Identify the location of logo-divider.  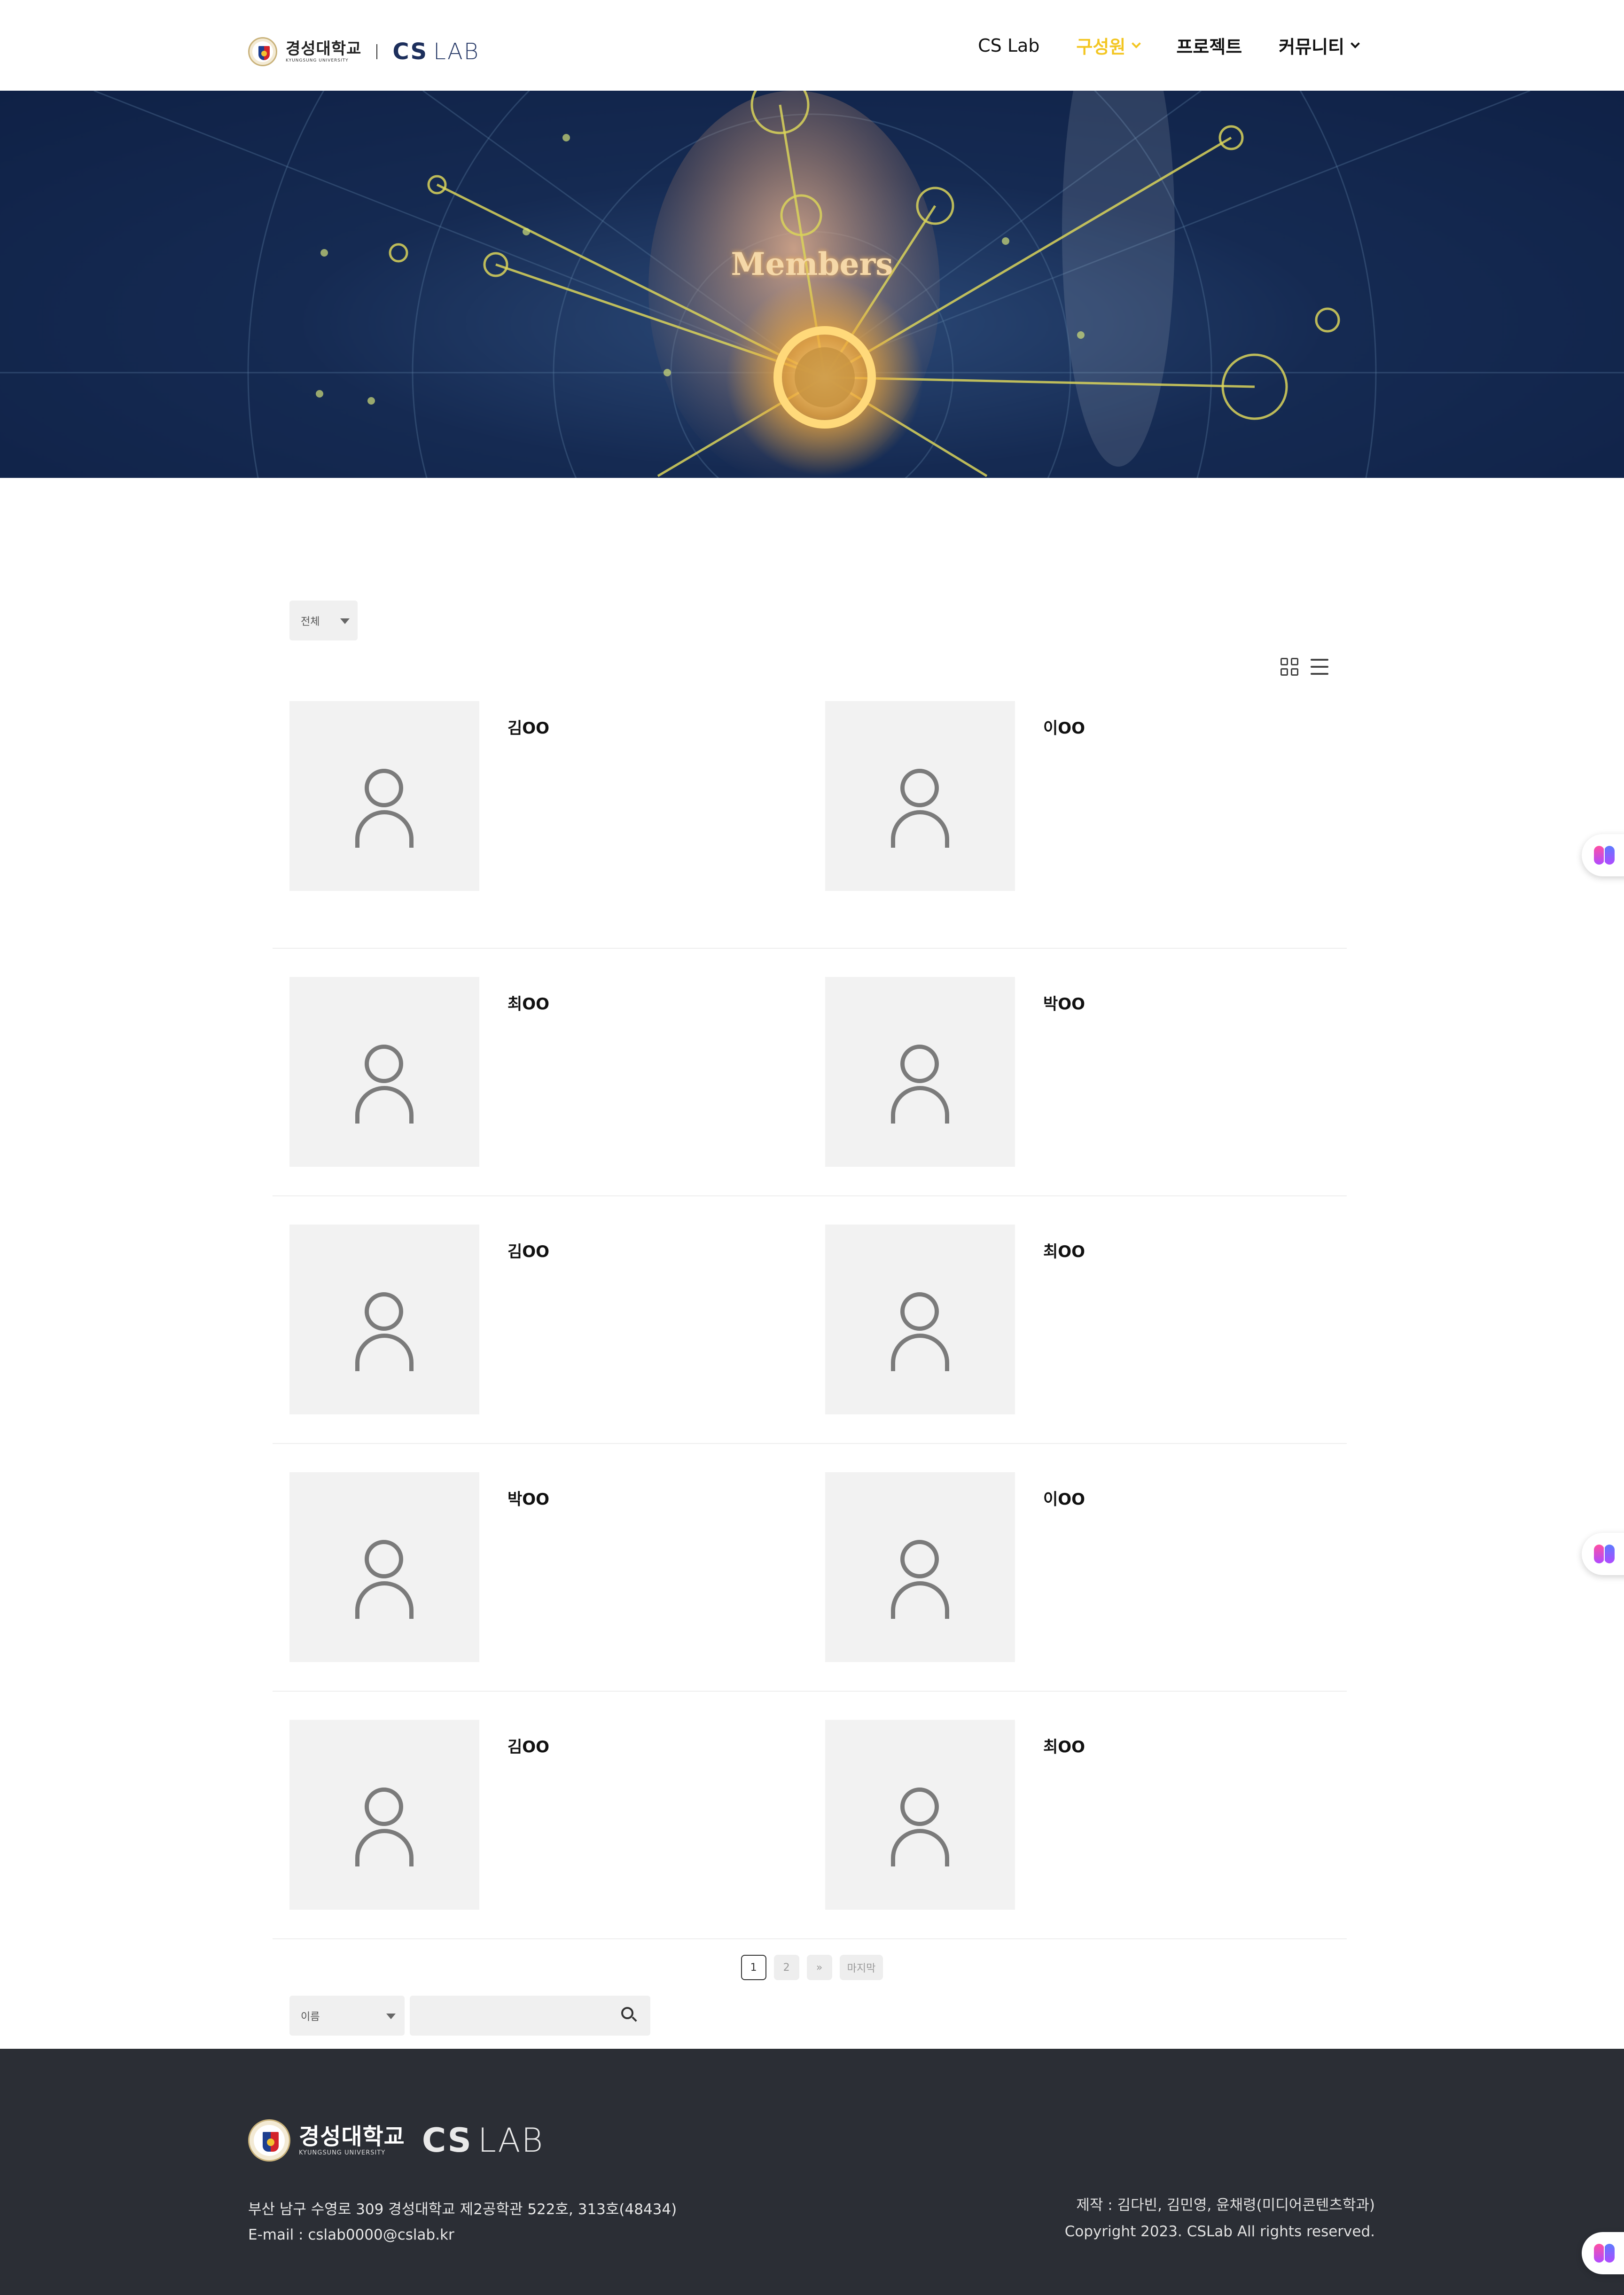
(377, 51).